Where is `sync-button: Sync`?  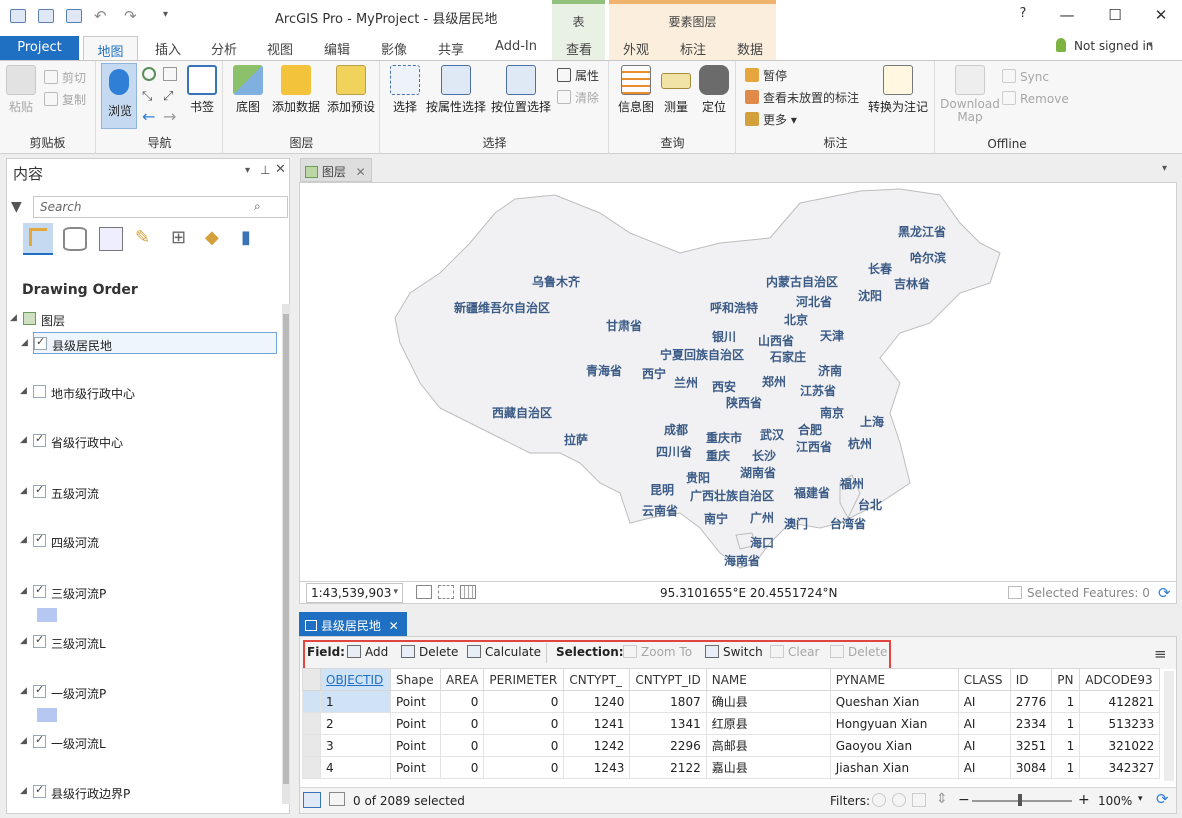 sync-button: Sync is located at coordinates (1025, 76).